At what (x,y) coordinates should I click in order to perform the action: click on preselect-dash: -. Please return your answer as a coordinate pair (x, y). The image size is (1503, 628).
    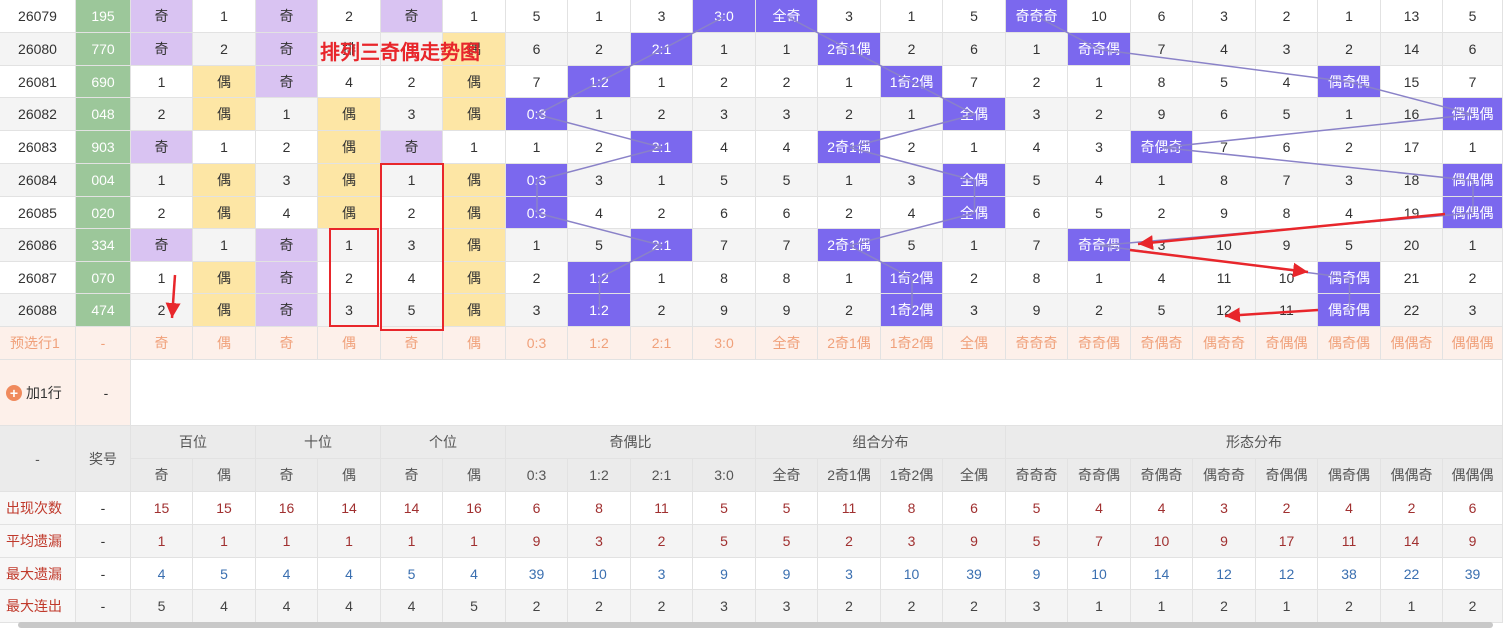
    Looking at the image, I should click on (103, 343).